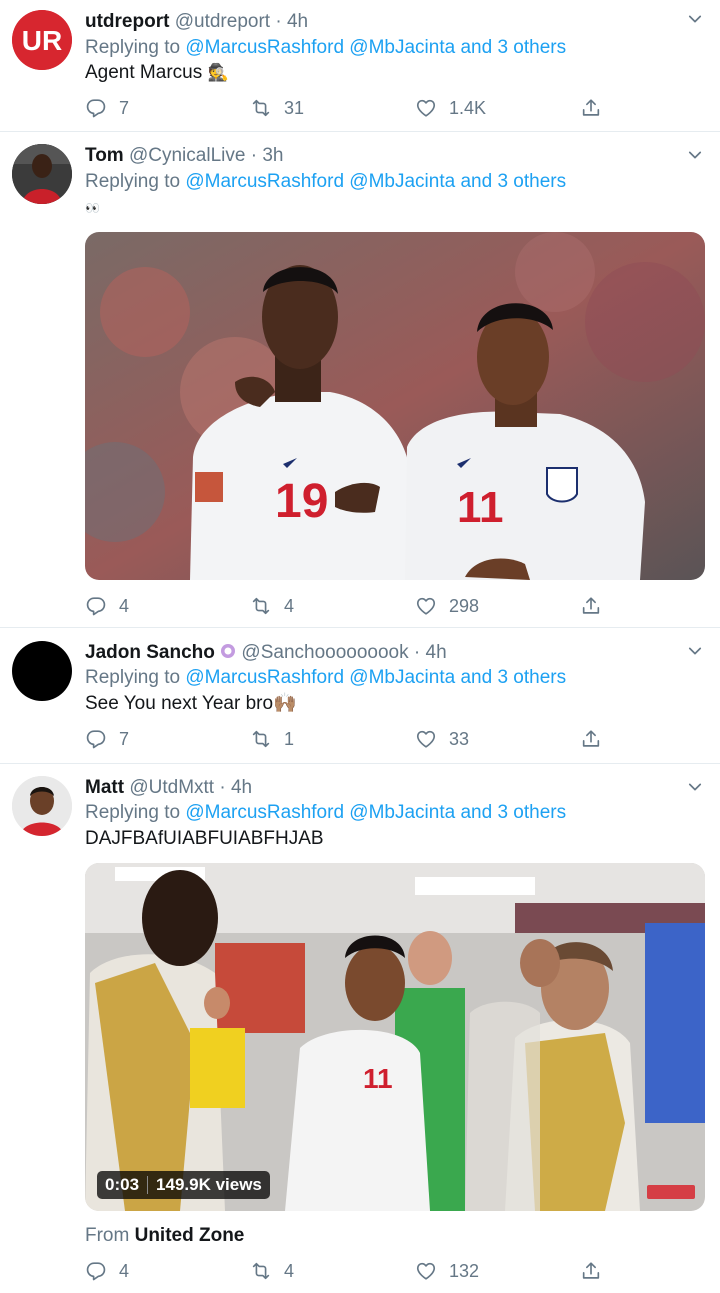 The image size is (720, 1293). I want to click on like-count: 33, so click(459, 738).